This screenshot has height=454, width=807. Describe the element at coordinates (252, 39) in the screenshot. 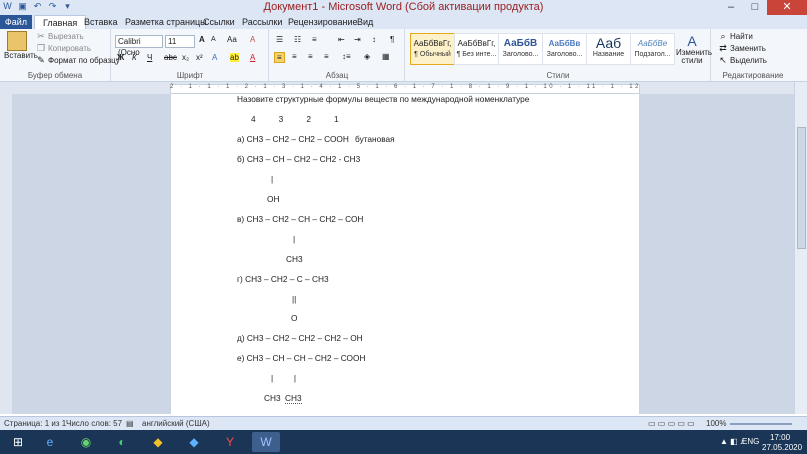

I see `clear-format-button: A` at that location.